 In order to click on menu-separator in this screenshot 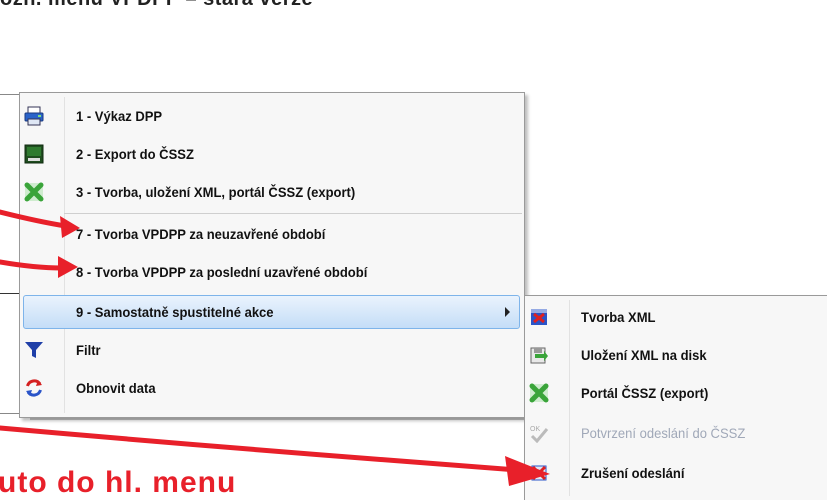, I will do `click(293, 213)`.